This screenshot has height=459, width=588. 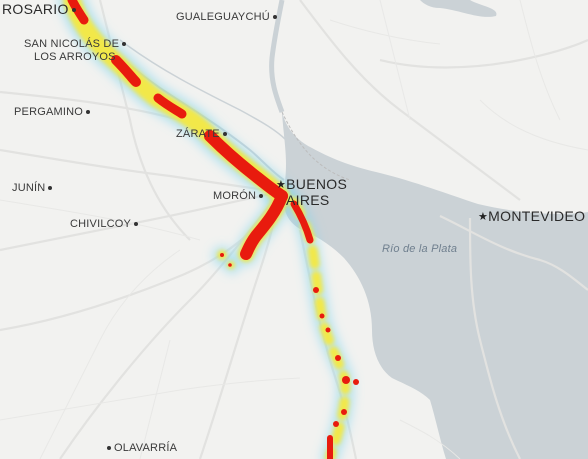 I want to click on place-rosario: ROSARIO, so click(x=40, y=9).